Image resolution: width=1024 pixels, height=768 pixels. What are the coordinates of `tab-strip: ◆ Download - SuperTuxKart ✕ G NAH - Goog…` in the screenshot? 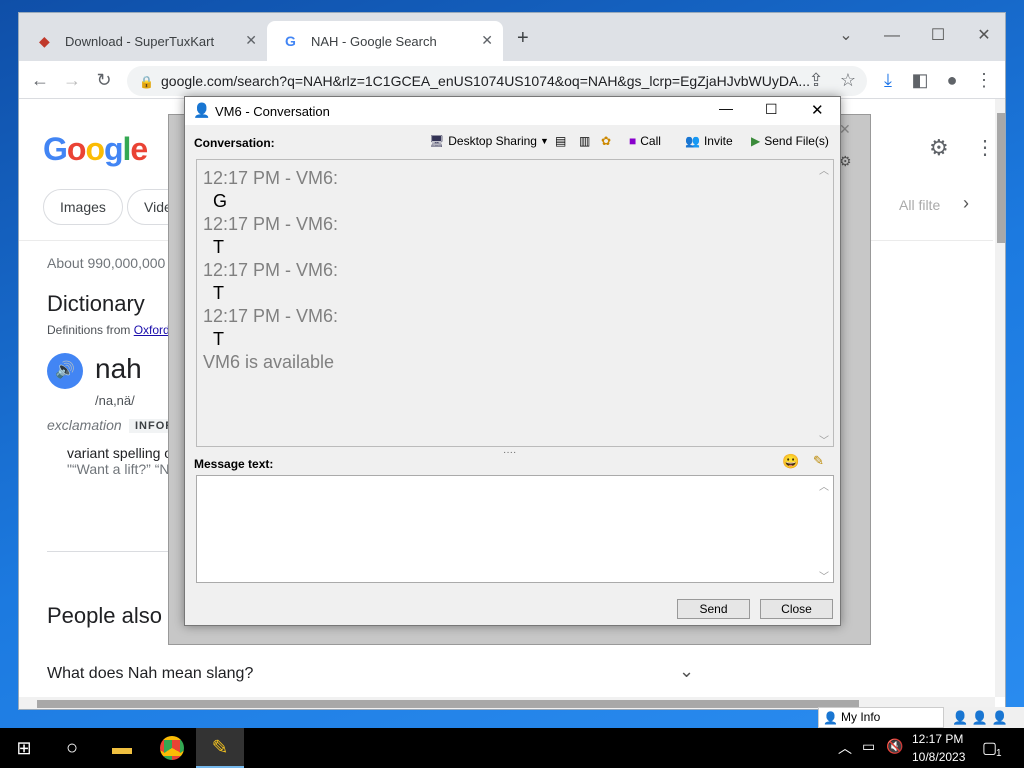 It's located at (512, 37).